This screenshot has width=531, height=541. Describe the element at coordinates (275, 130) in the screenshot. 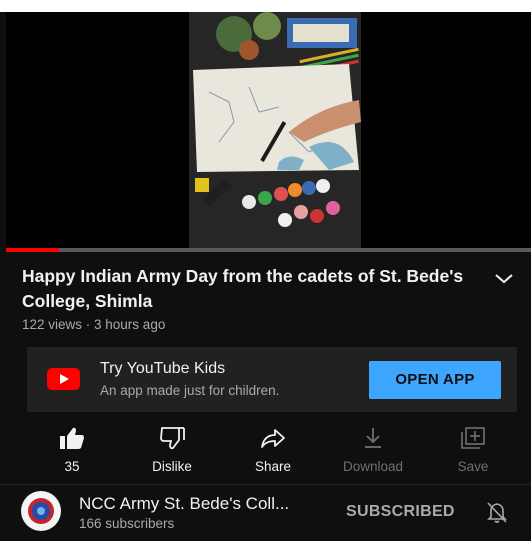

I see `video-frame` at that location.